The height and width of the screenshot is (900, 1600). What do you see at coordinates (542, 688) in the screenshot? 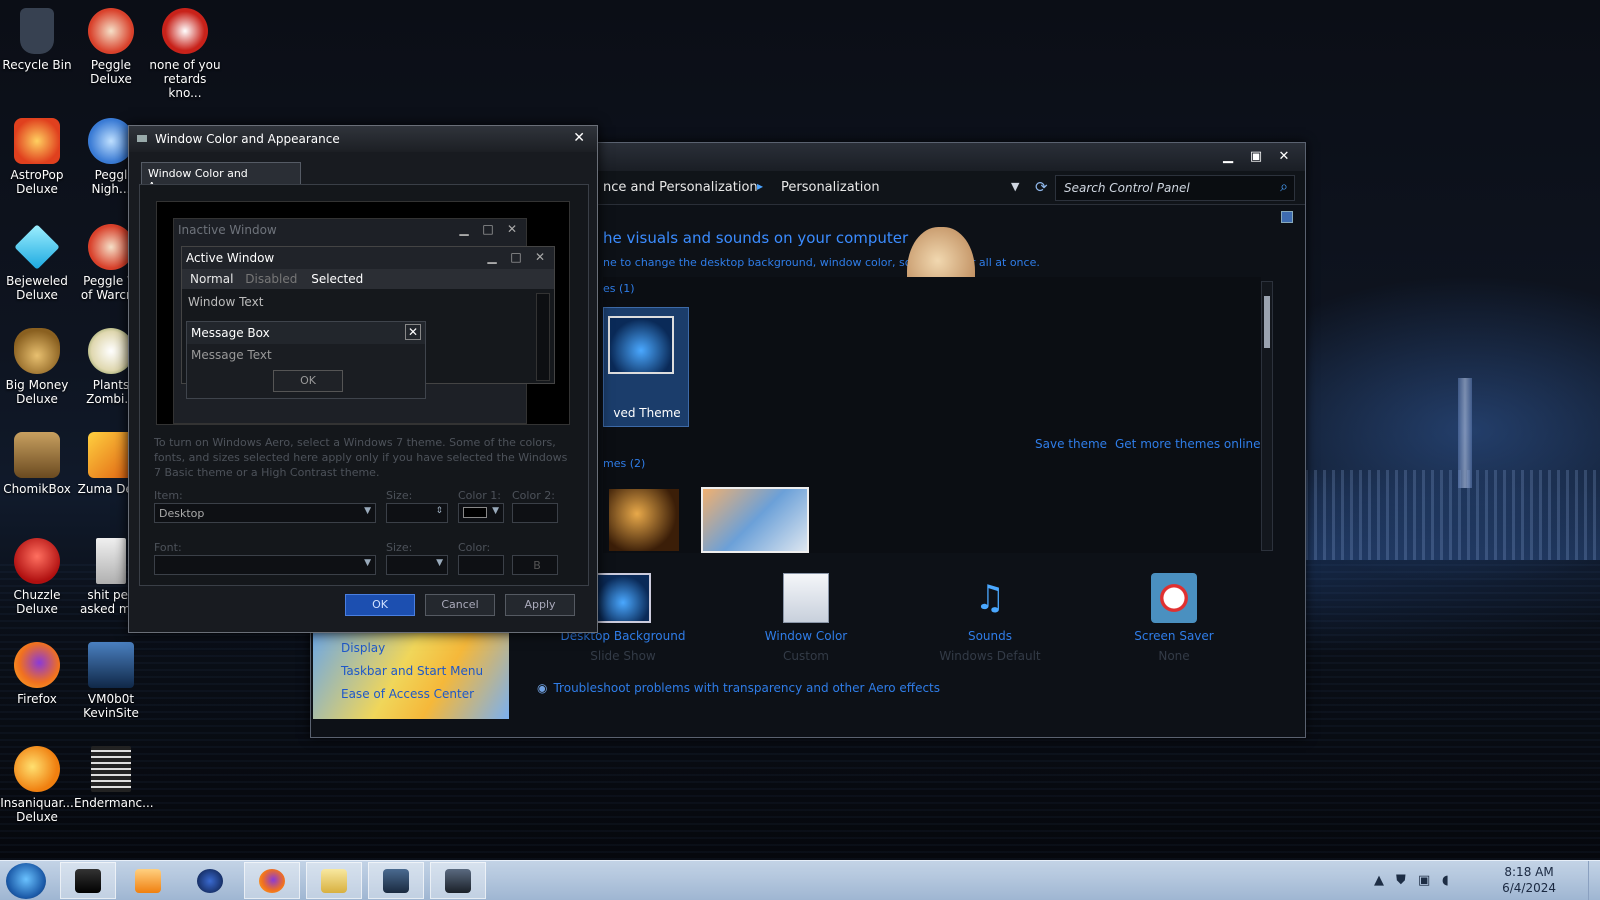
I see `troubleshoot-icon: ◉` at bounding box center [542, 688].